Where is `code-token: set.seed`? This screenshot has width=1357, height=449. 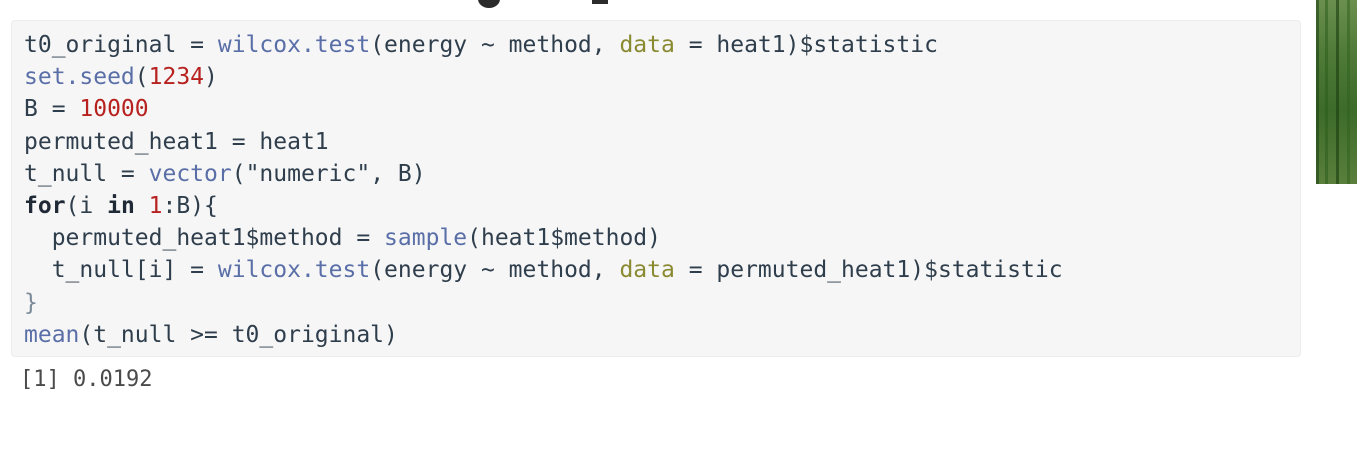
code-token: set.seed is located at coordinates (79, 77).